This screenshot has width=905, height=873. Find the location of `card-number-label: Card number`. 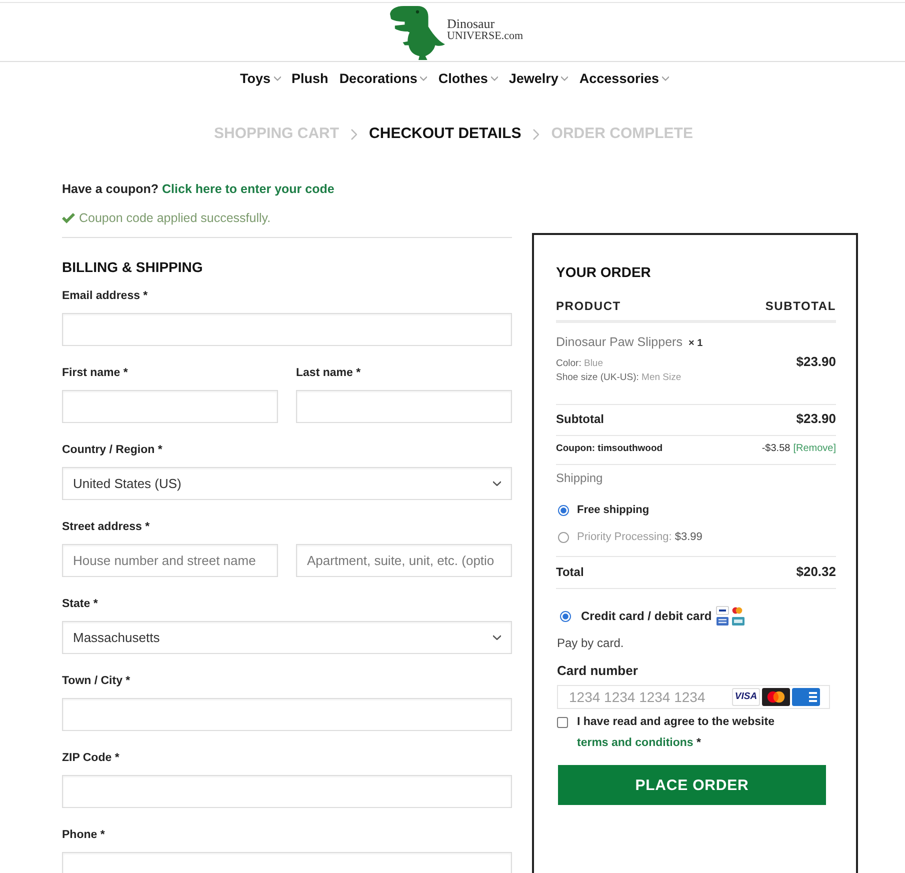

card-number-label: Card number is located at coordinates (597, 671).